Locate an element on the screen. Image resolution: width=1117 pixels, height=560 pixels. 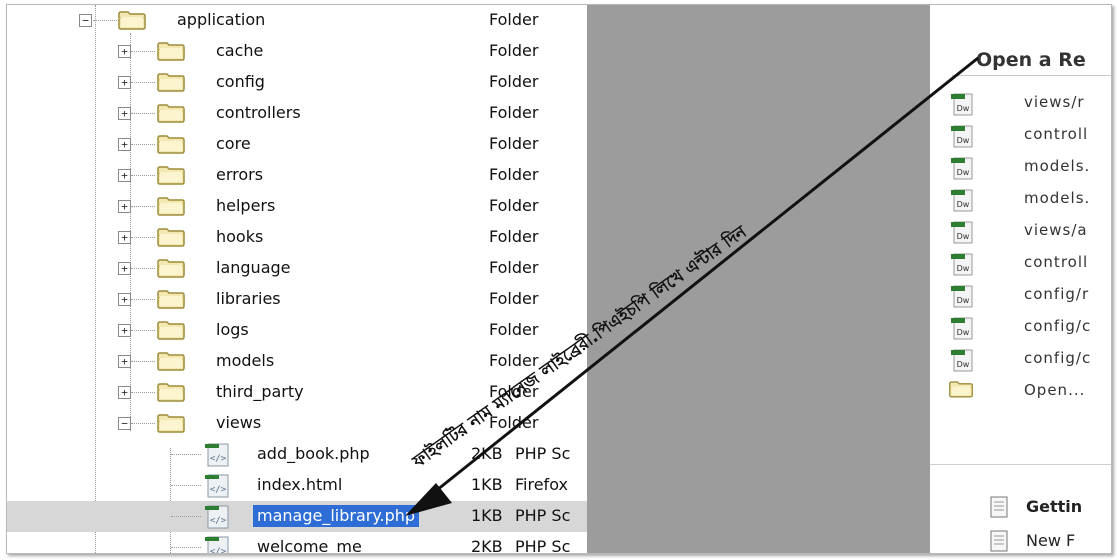
recent-file-item: Dw views/r is located at coordinates (1027, 104).